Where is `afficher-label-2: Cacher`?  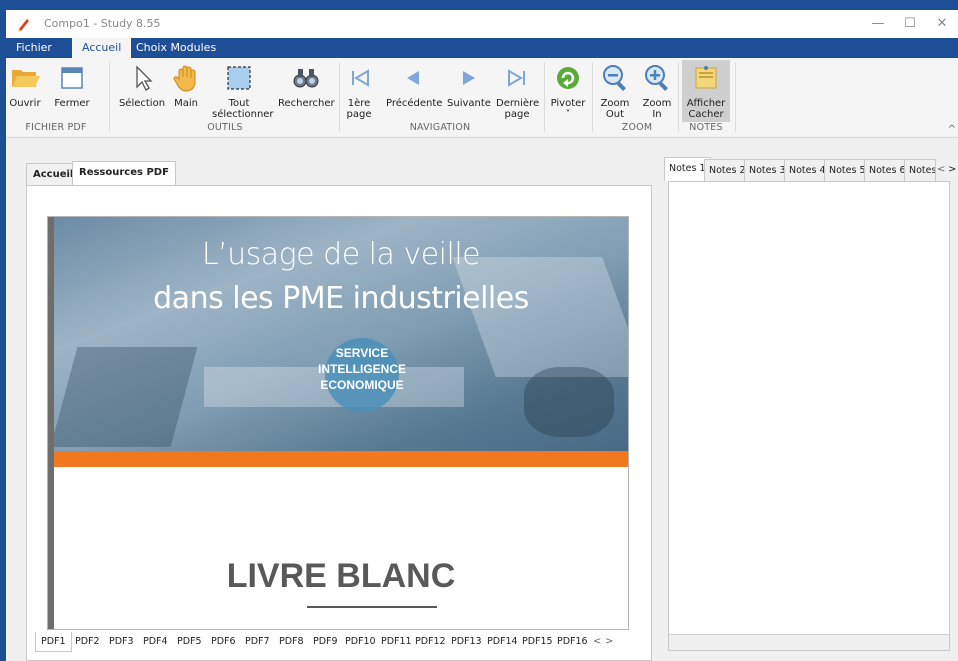 afficher-label-2: Cacher is located at coordinates (706, 114).